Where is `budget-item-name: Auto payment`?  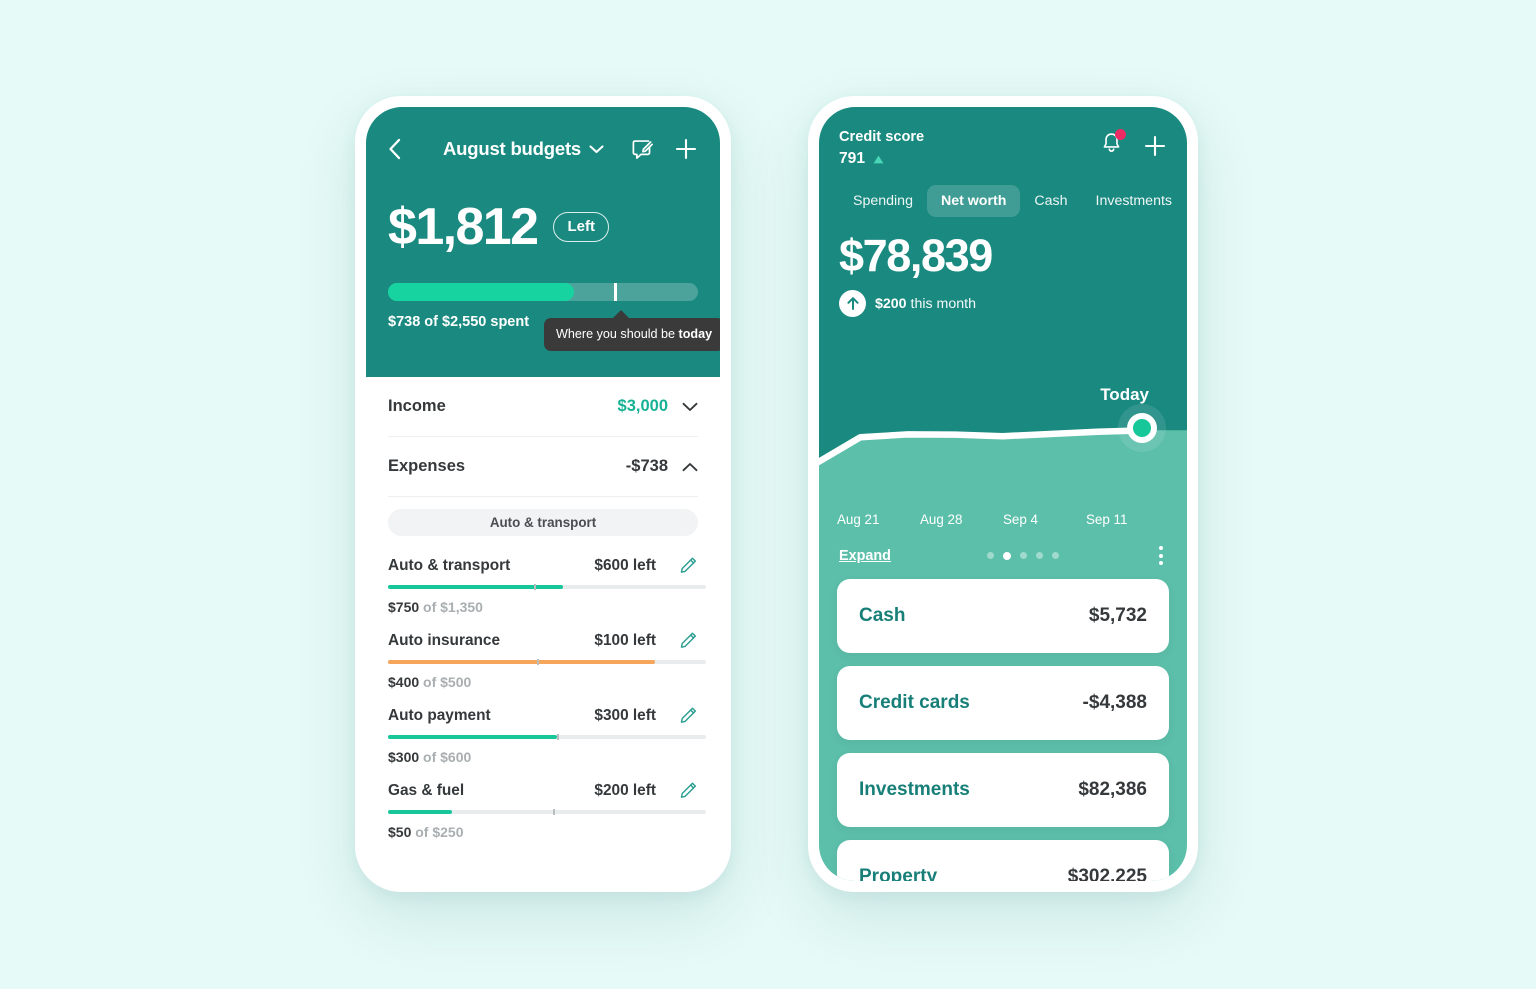 budget-item-name: Auto payment is located at coordinates (439, 715).